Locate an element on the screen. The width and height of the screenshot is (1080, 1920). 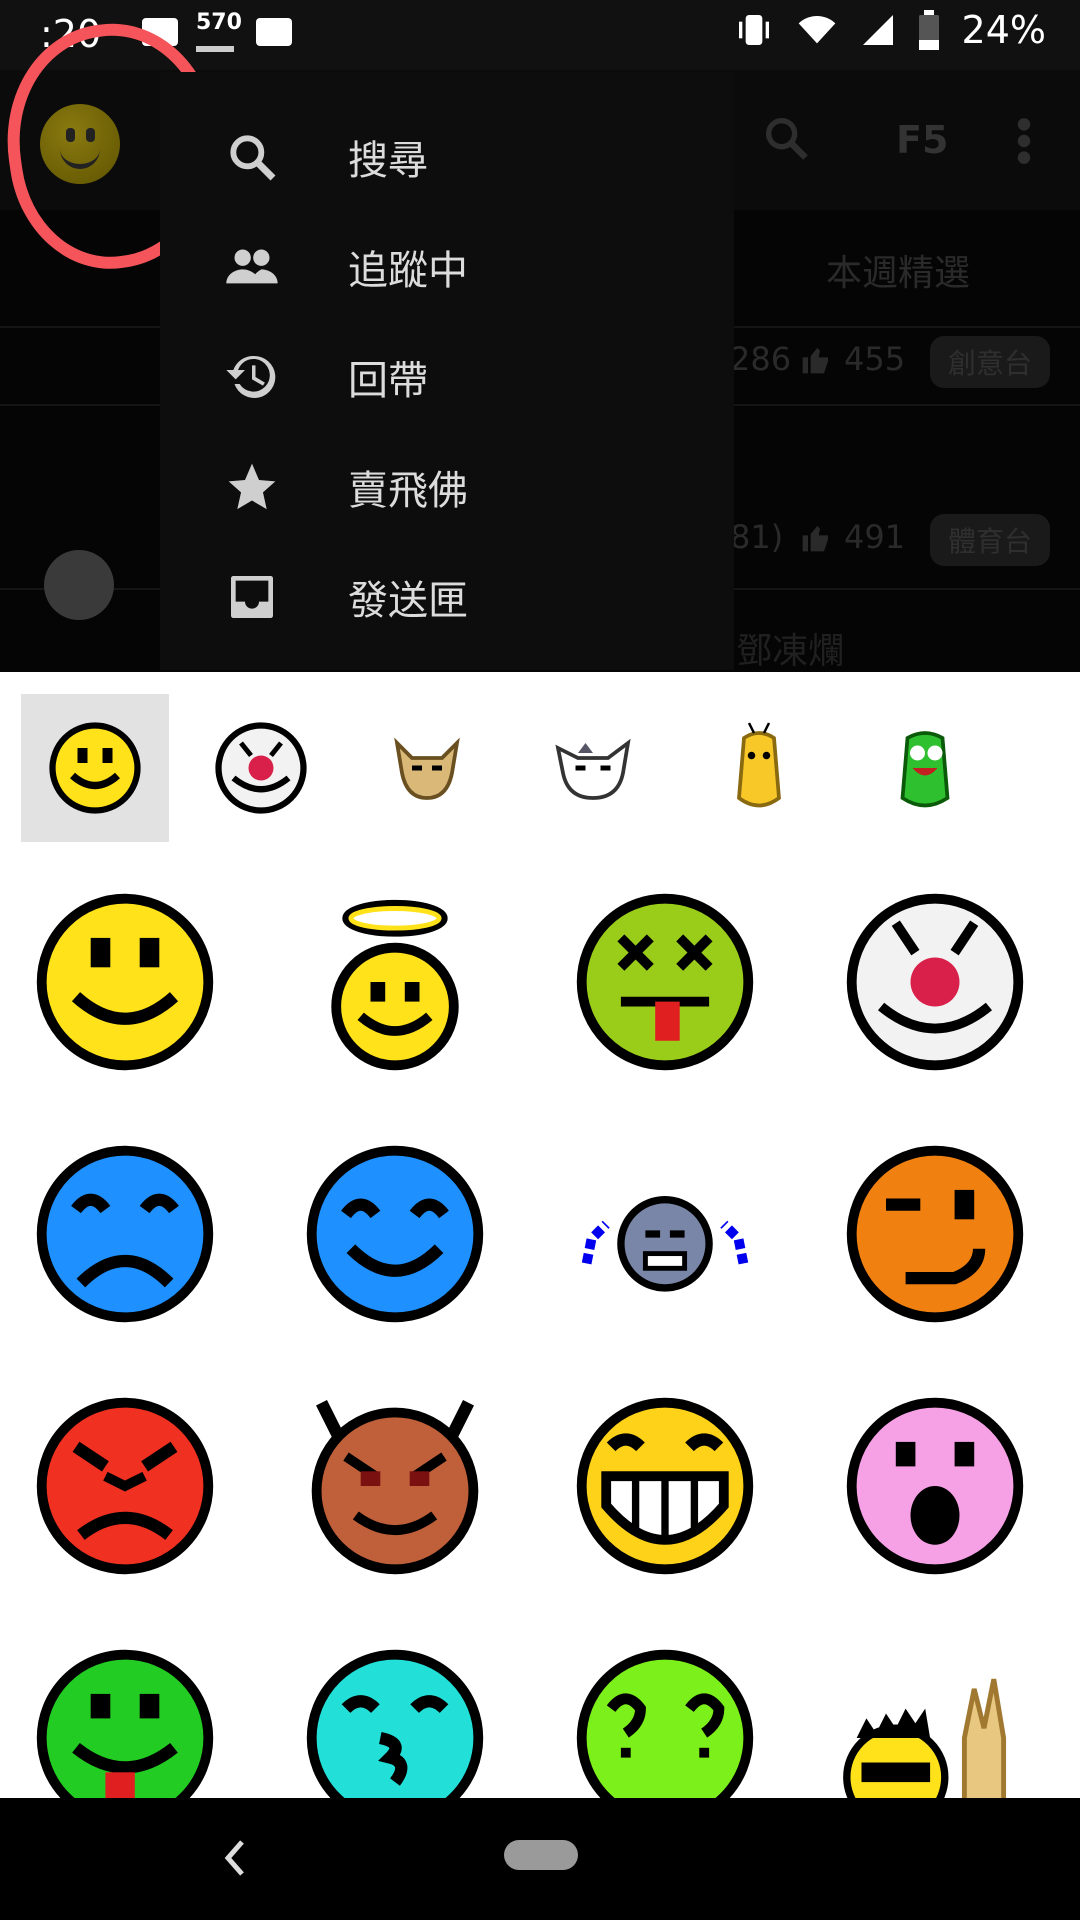
star-icon is located at coordinates (252, 486).